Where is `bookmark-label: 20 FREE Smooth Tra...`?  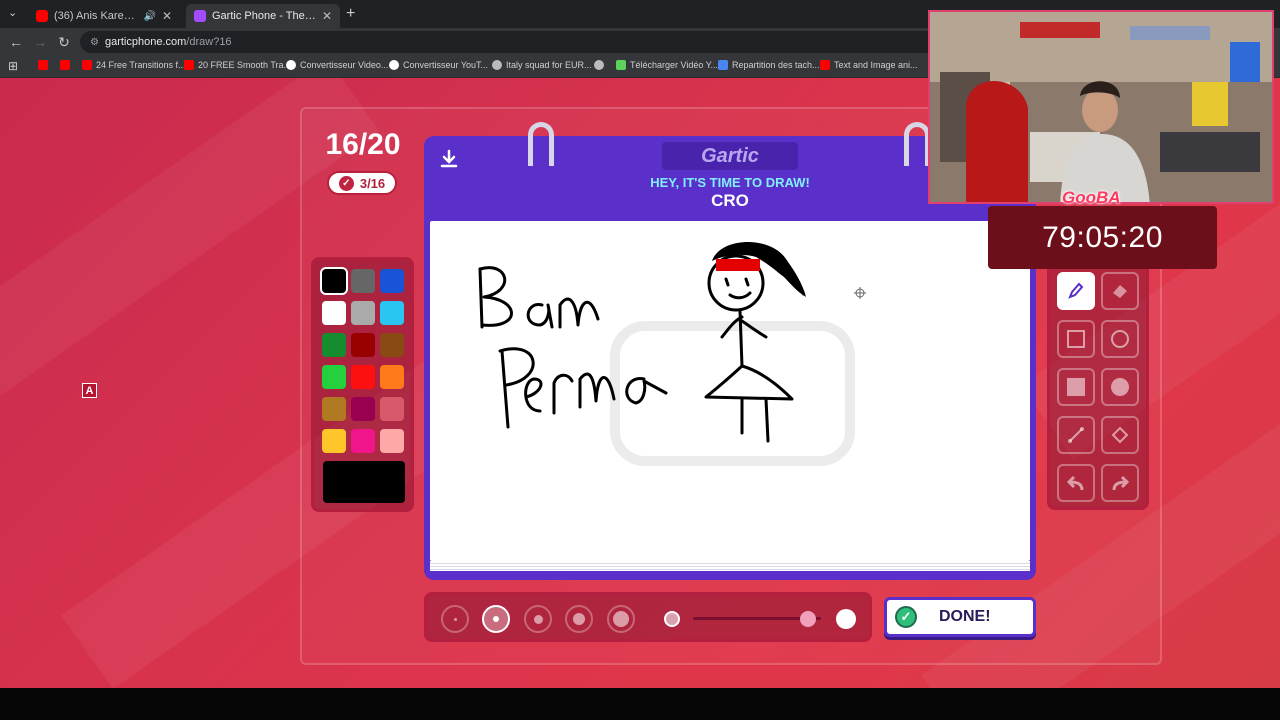 bookmark-label: 20 FREE Smooth Tra... is located at coordinates (245, 65).